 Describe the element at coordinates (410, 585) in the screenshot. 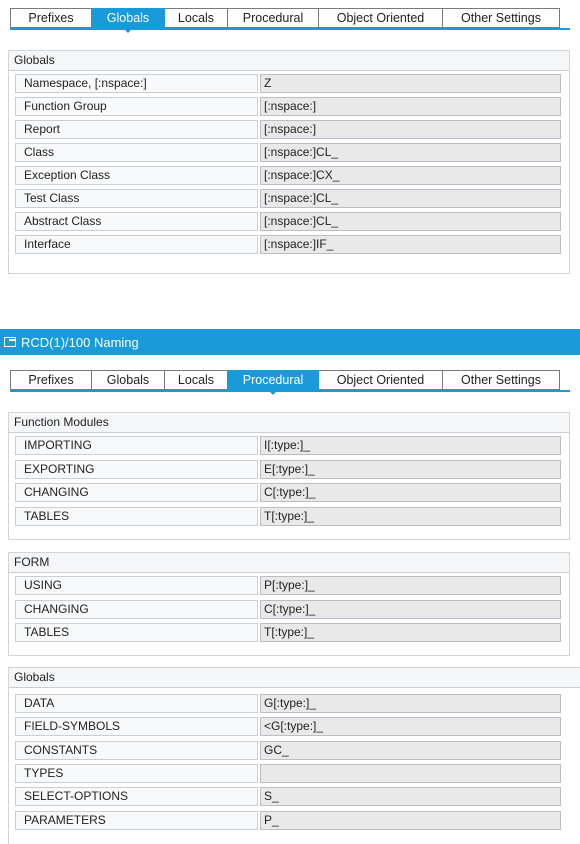

I see `prefix-input: P[:type:]_` at that location.